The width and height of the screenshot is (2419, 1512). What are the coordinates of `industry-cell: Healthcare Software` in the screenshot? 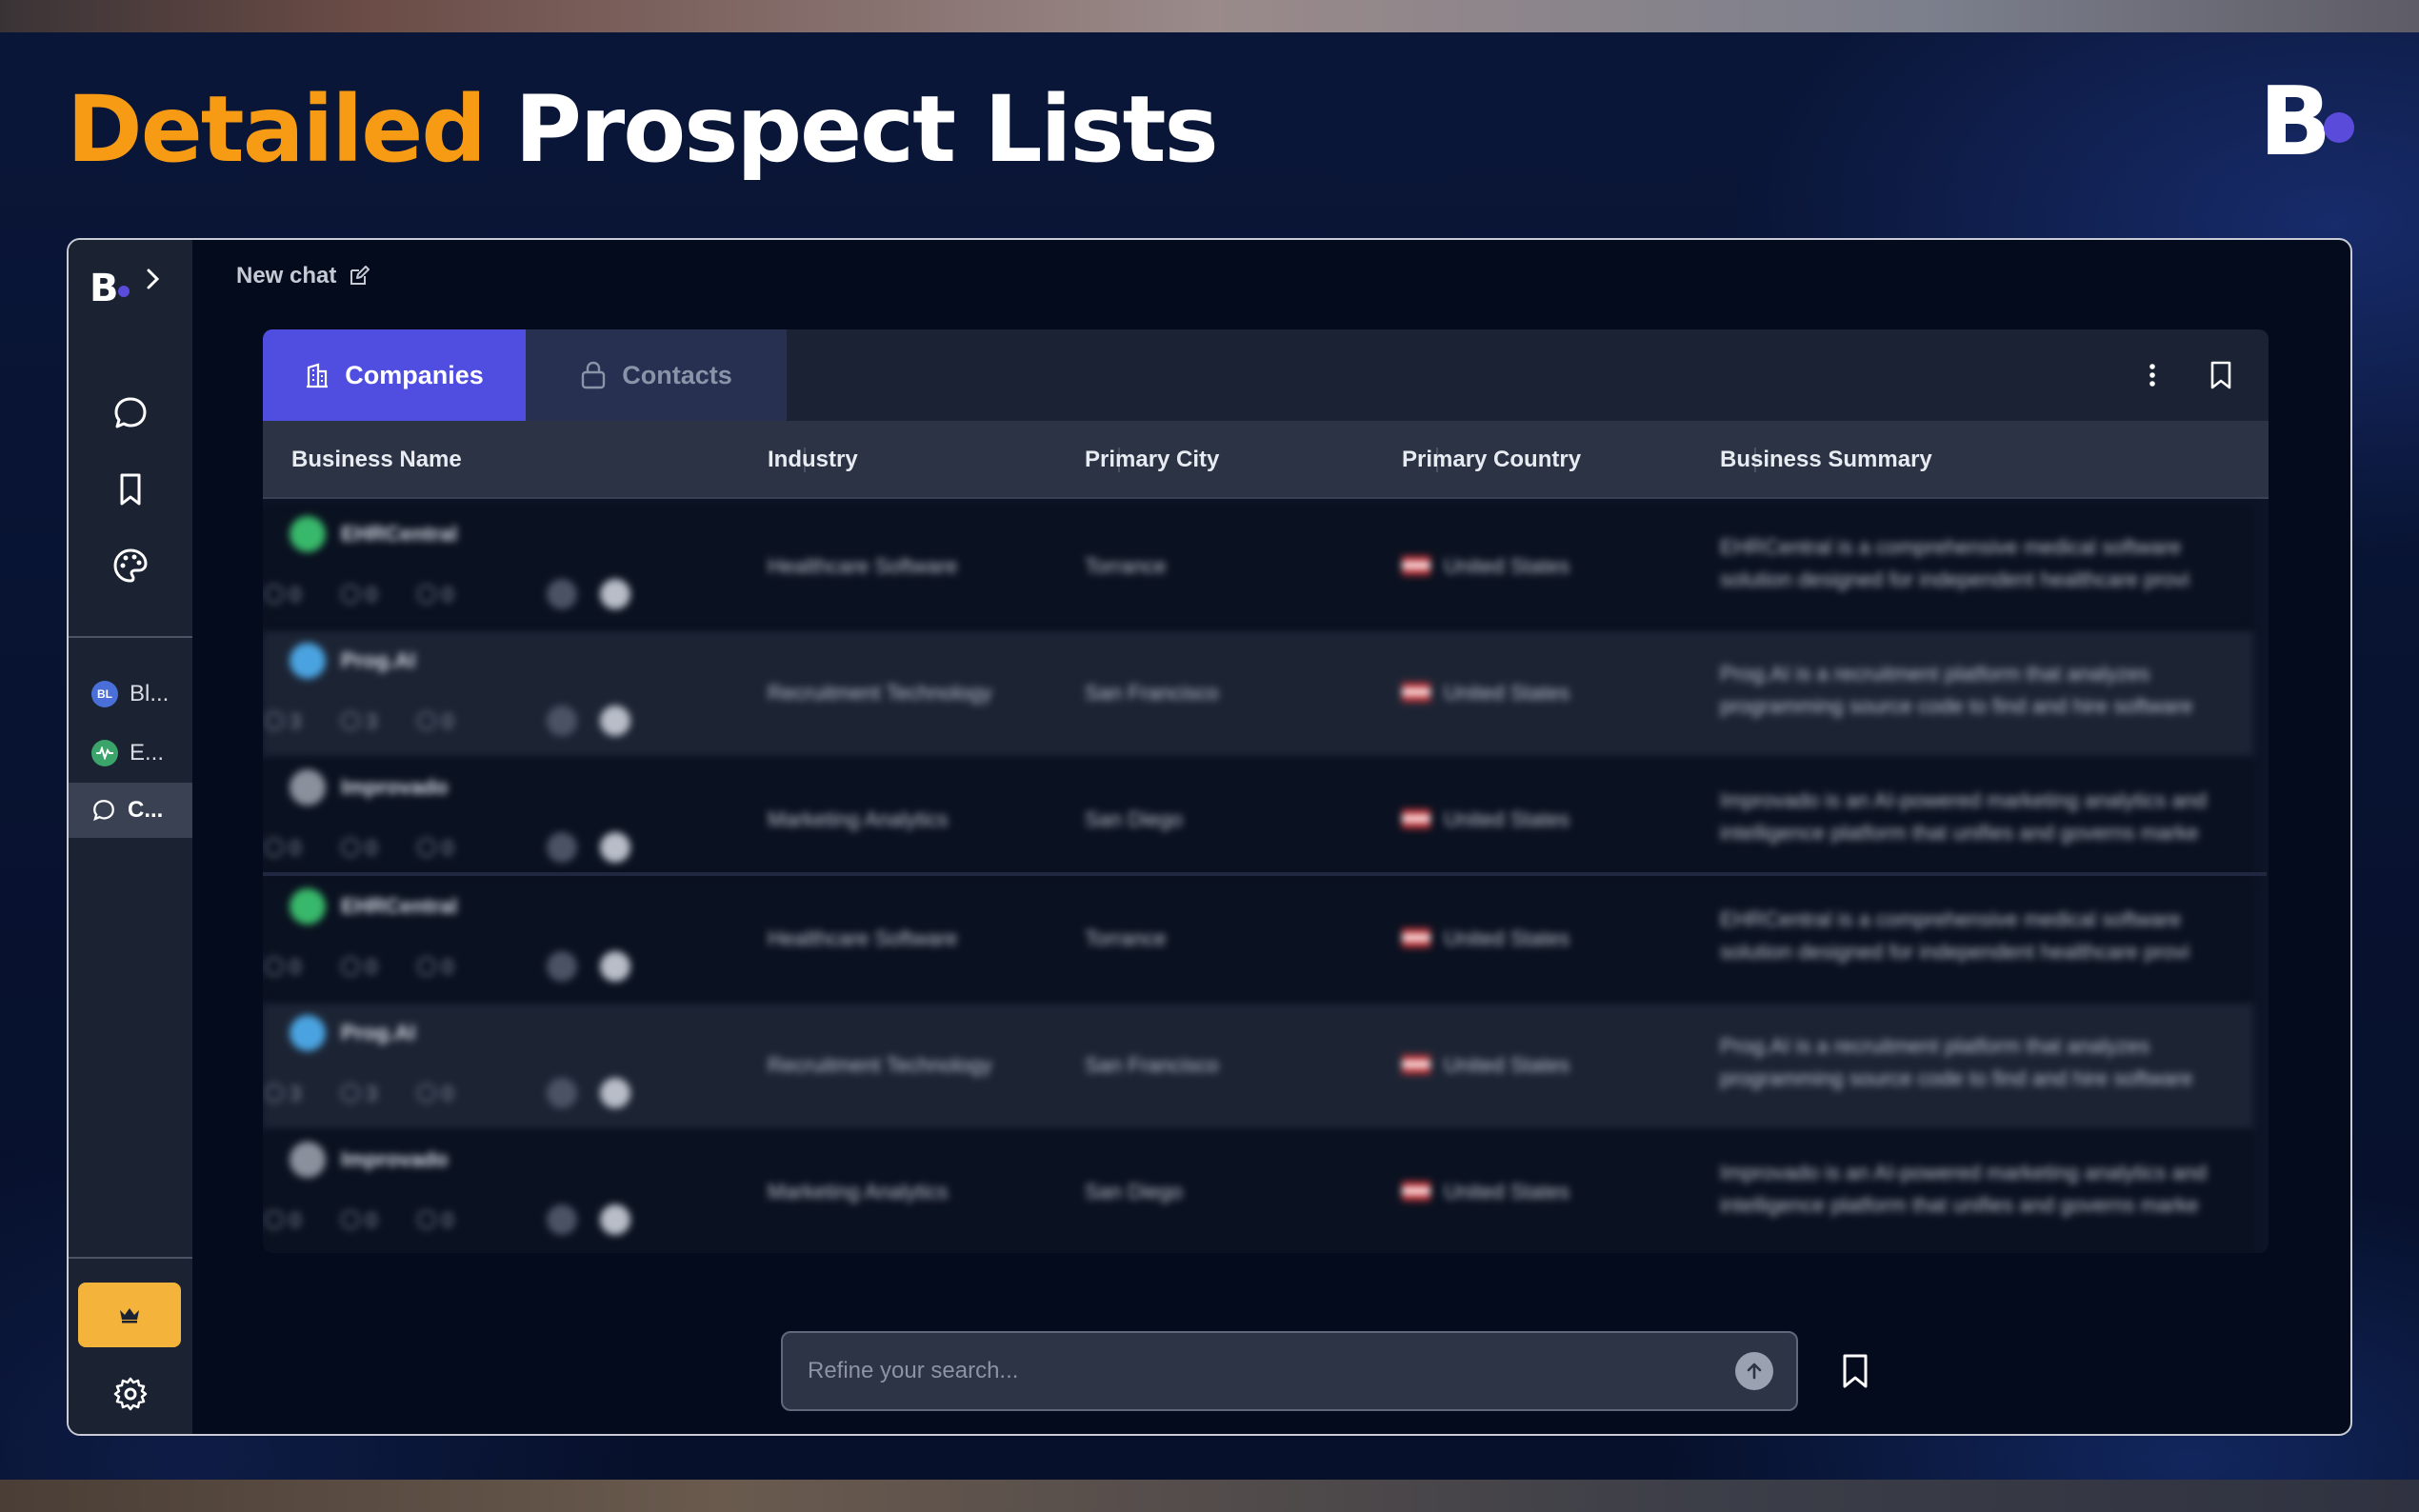 It's located at (863, 938).